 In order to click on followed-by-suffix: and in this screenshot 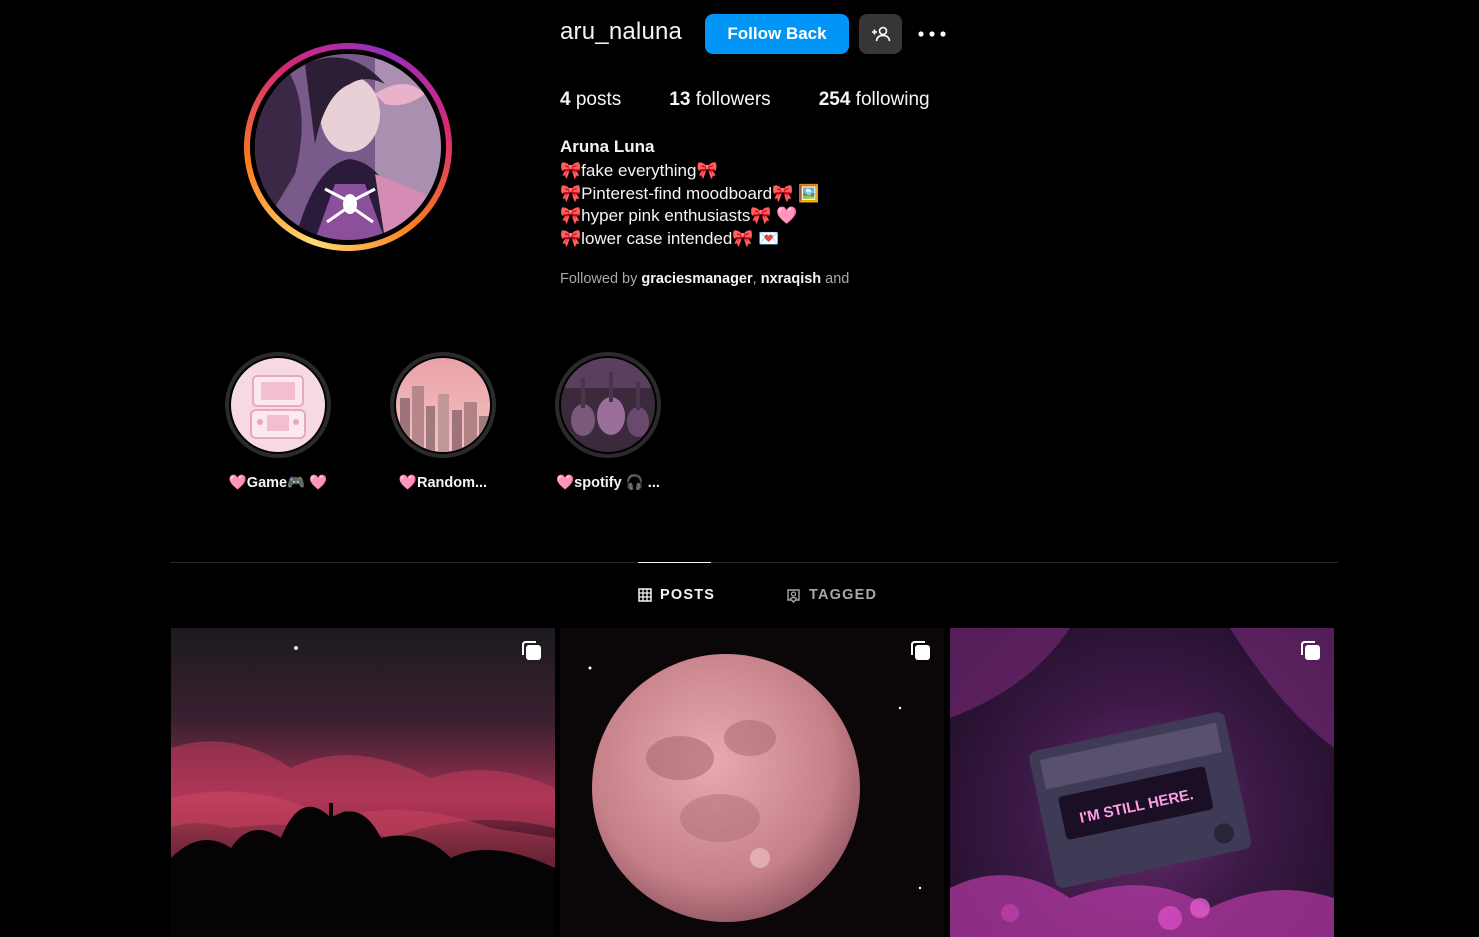, I will do `click(835, 279)`.